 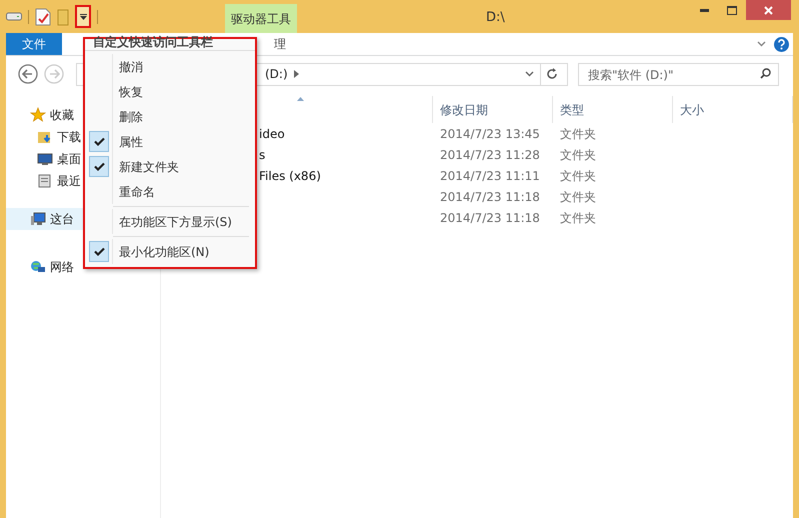 What do you see at coordinates (272, 133) in the screenshot?
I see `file-name: ideo` at bounding box center [272, 133].